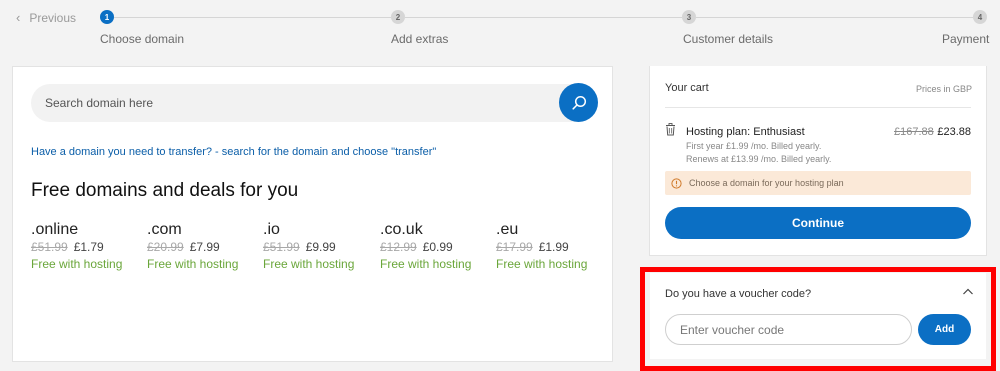 Image resolution: width=1000 pixels, height=371 pixels. I want to click on domain-tld: .co.uk, so click(401, 229).